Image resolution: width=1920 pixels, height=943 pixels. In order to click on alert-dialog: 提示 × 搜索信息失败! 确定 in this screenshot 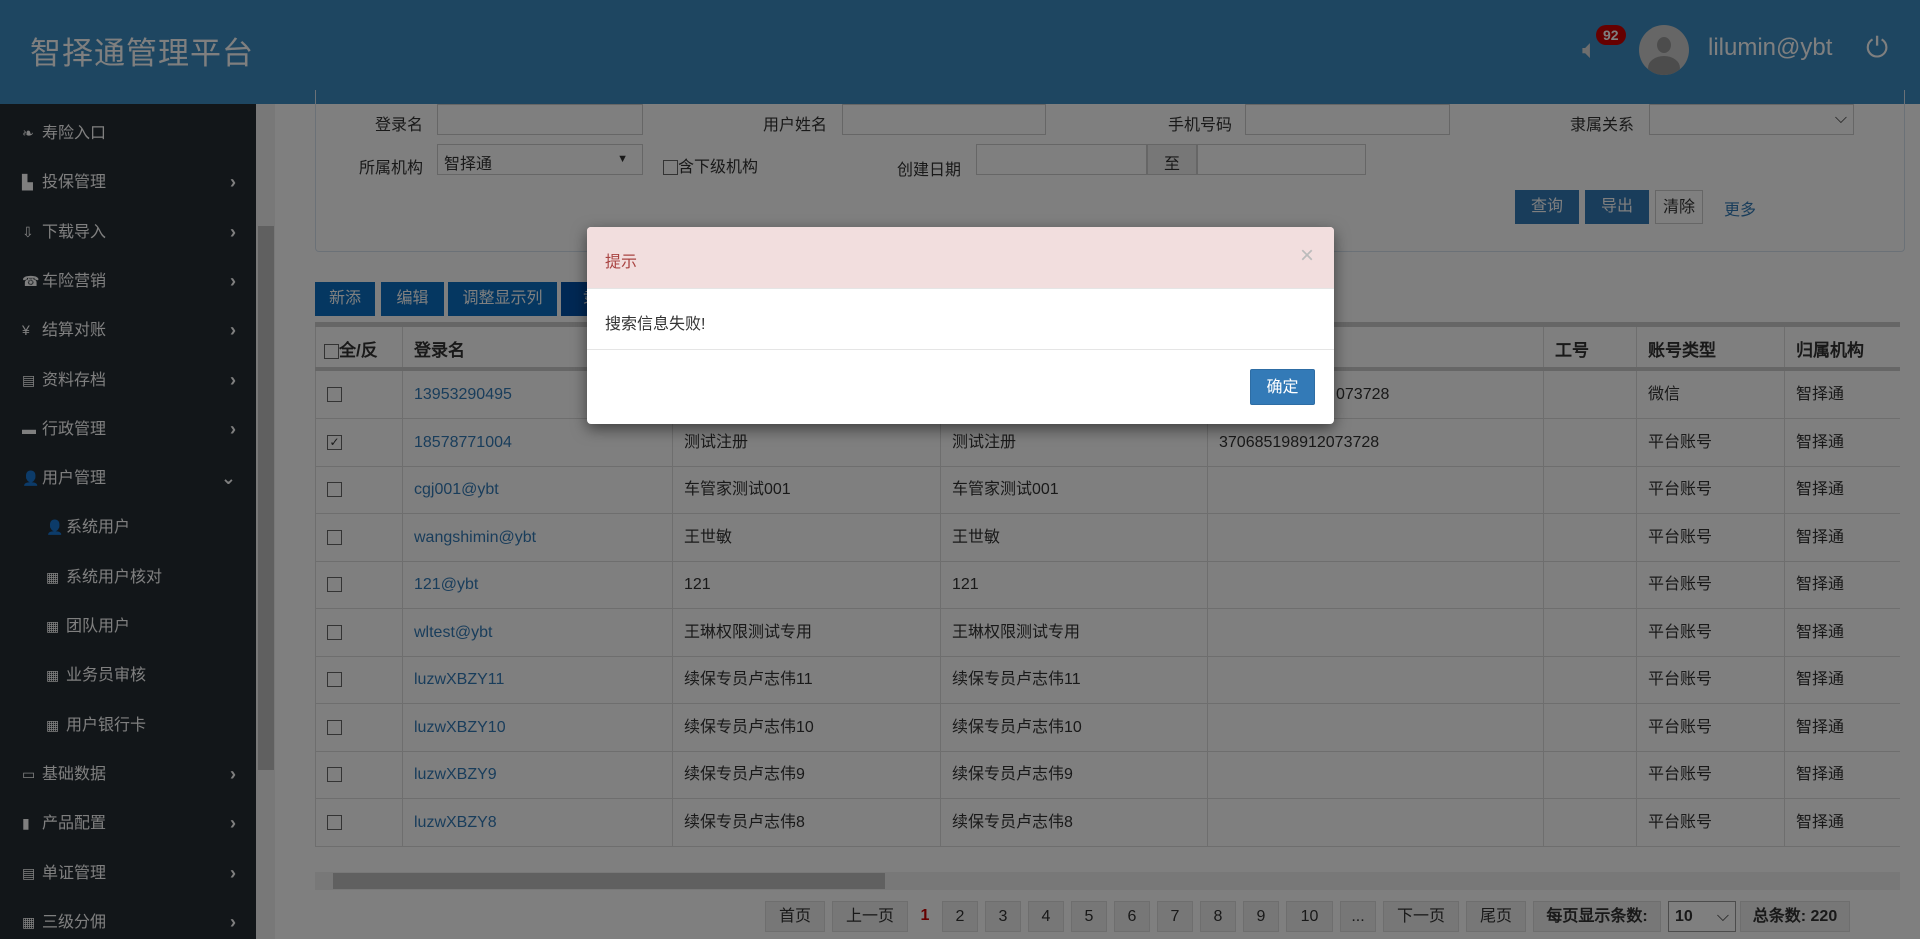, I will do `click(960, 325)`.